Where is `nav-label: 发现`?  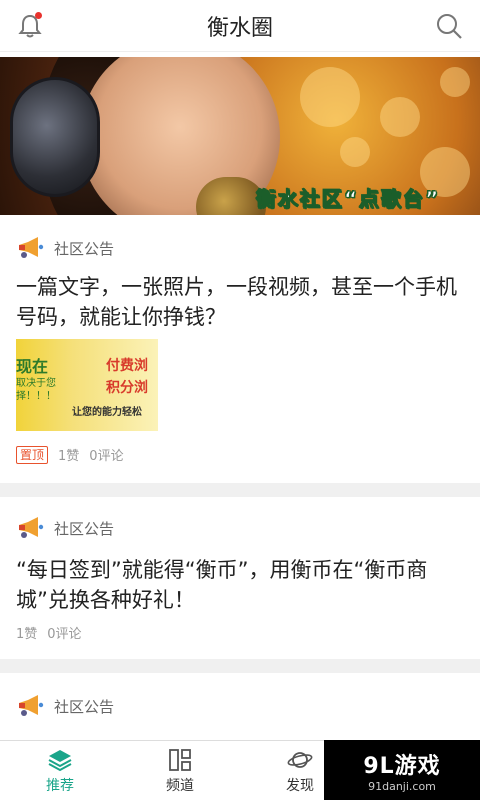 nav-label: 发现 is located at coordinates (300, 786).